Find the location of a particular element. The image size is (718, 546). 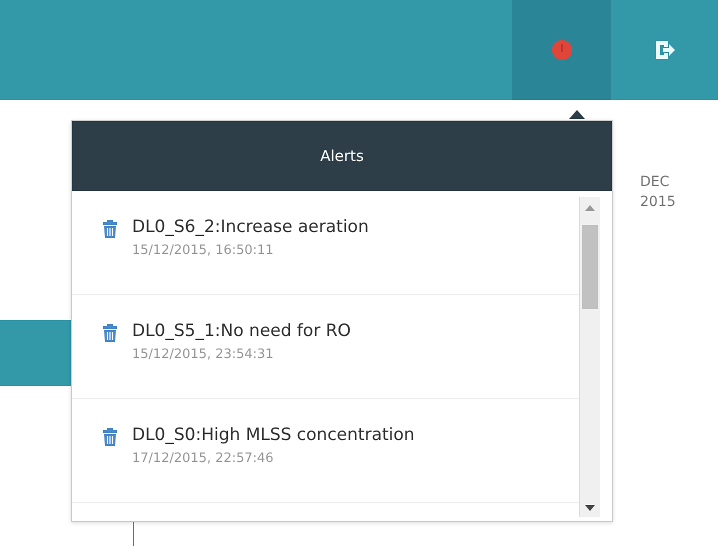

scroll-down-icon is located at coordinates (590, 508).